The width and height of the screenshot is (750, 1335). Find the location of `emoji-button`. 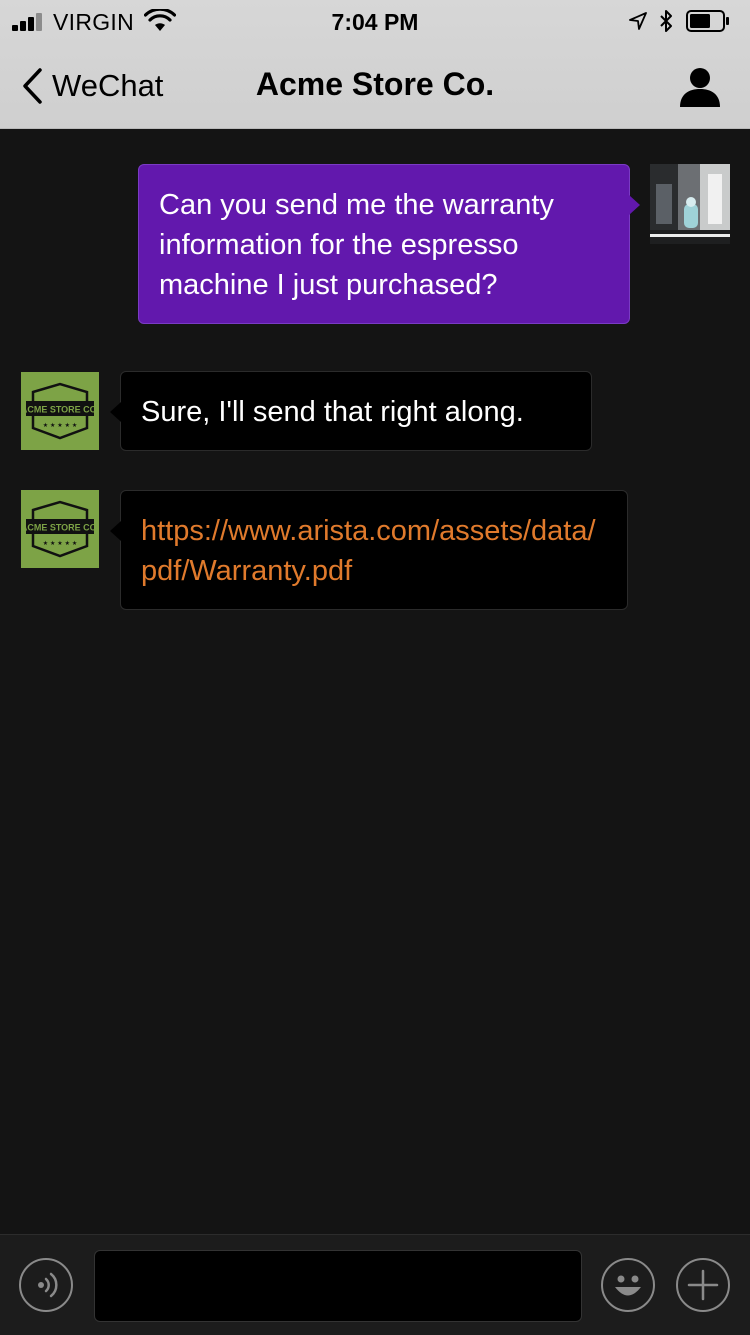

emoji-button is located at coordinates (628, 1285).